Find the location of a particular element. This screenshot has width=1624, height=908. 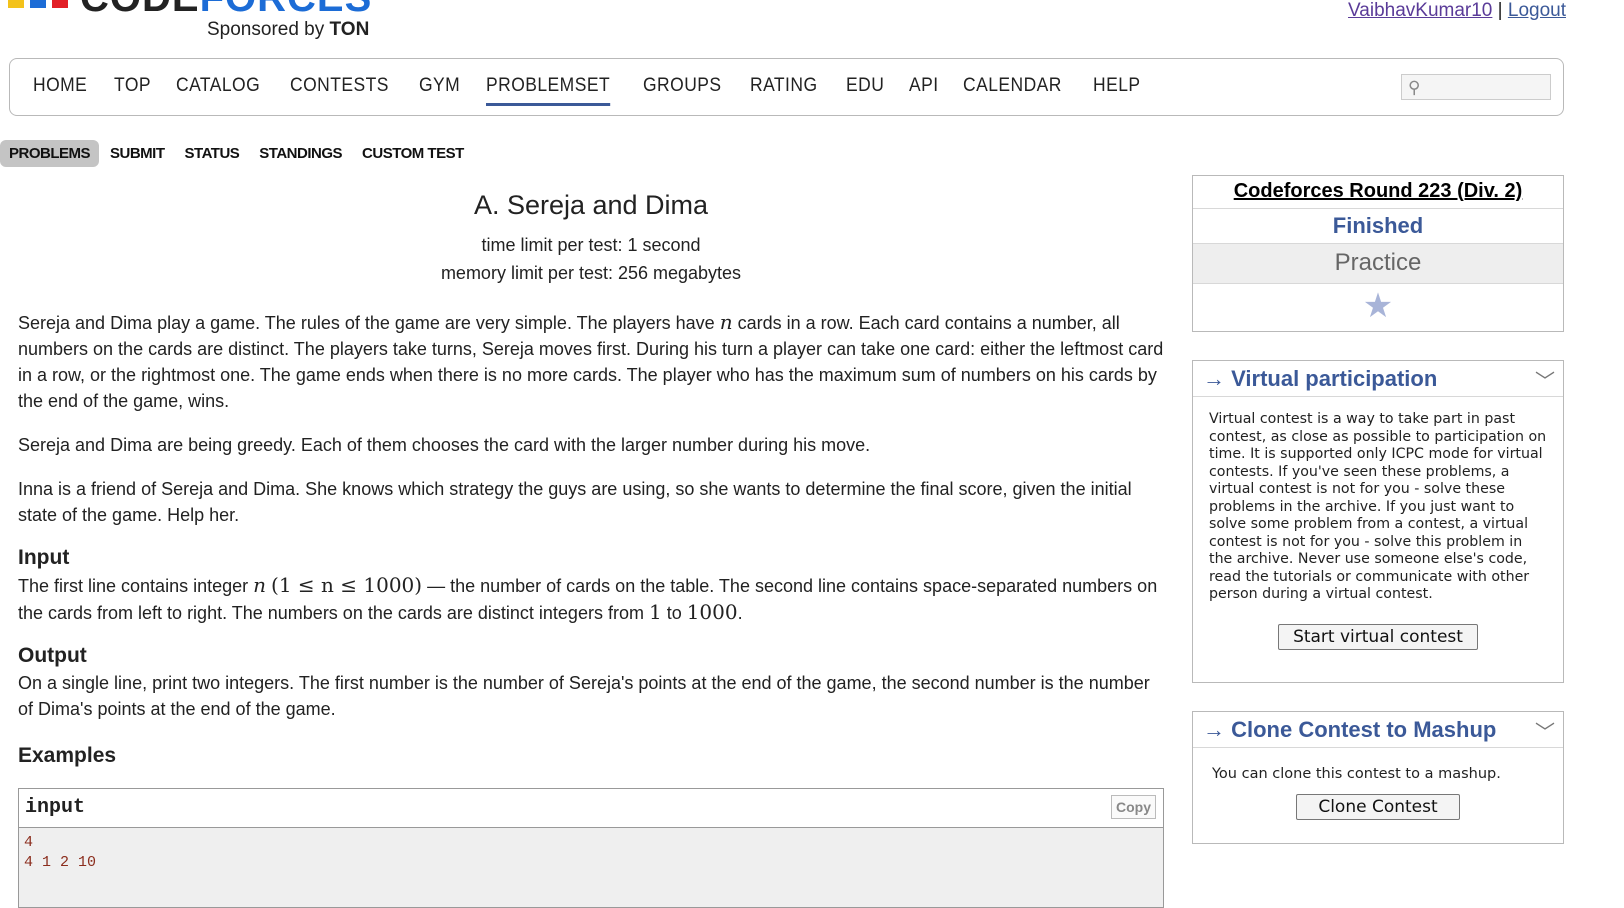

menu-item-problemset: PROBLEMSET is located at coordinates (548, 90).